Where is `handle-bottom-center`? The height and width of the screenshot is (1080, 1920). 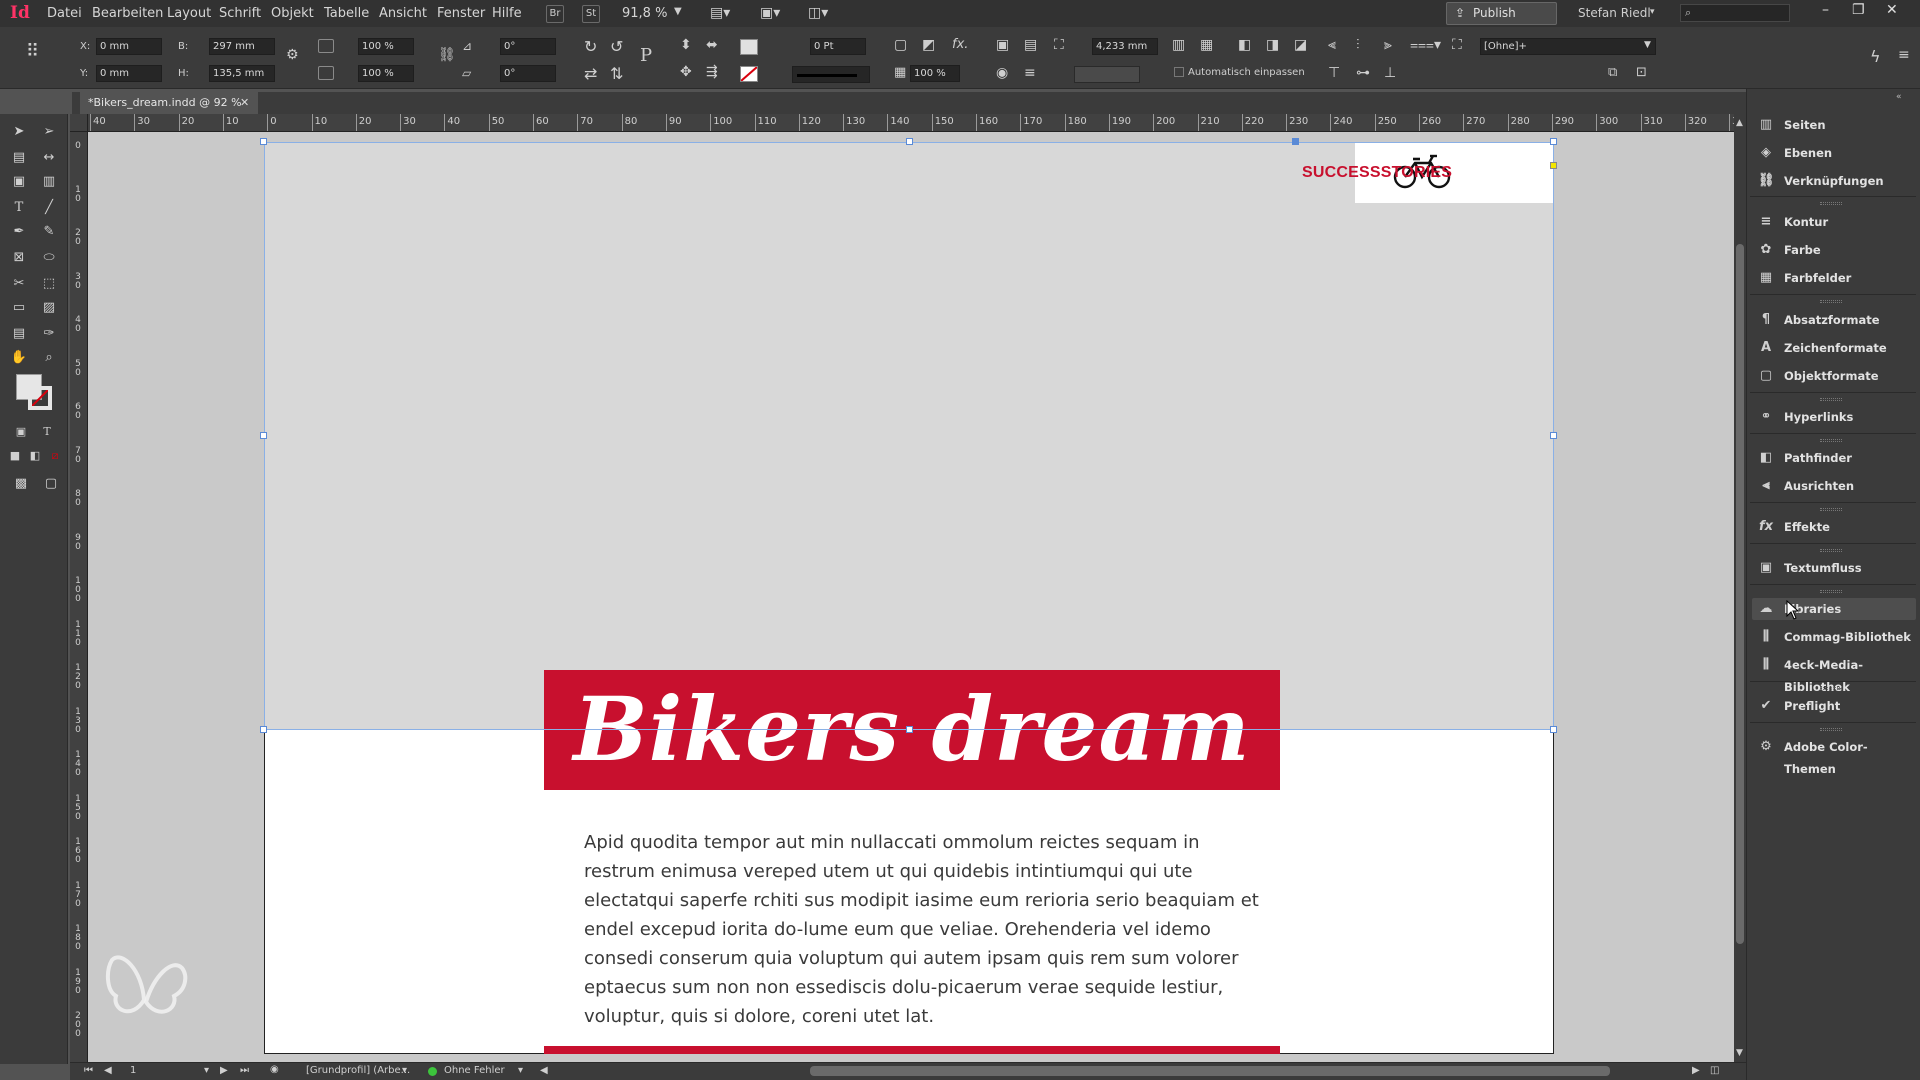
handle-bottom-center is located at coordinates (909, 729).